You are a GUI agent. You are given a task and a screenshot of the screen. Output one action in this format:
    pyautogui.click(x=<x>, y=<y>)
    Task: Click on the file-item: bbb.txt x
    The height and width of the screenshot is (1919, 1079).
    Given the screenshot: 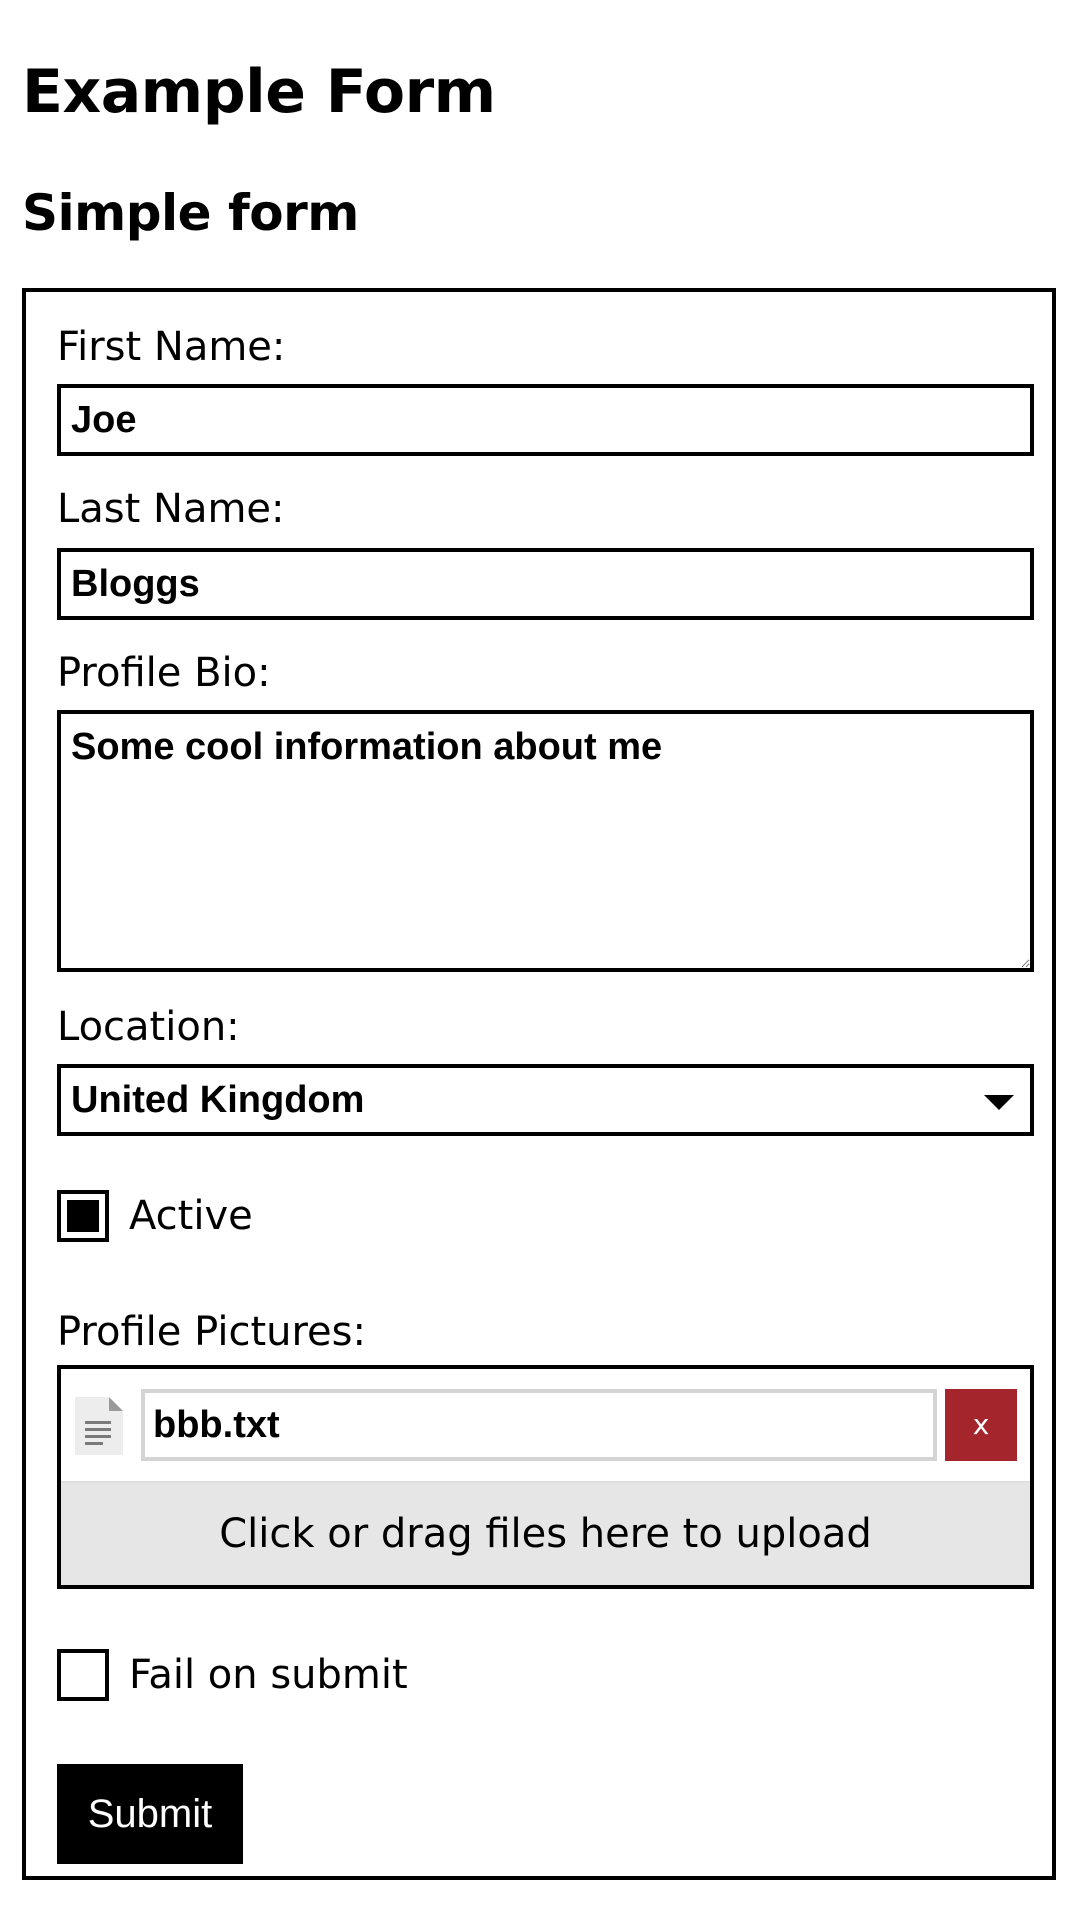 What is the action you would take?
    pyautogui.click(x=545, y=1426)
    